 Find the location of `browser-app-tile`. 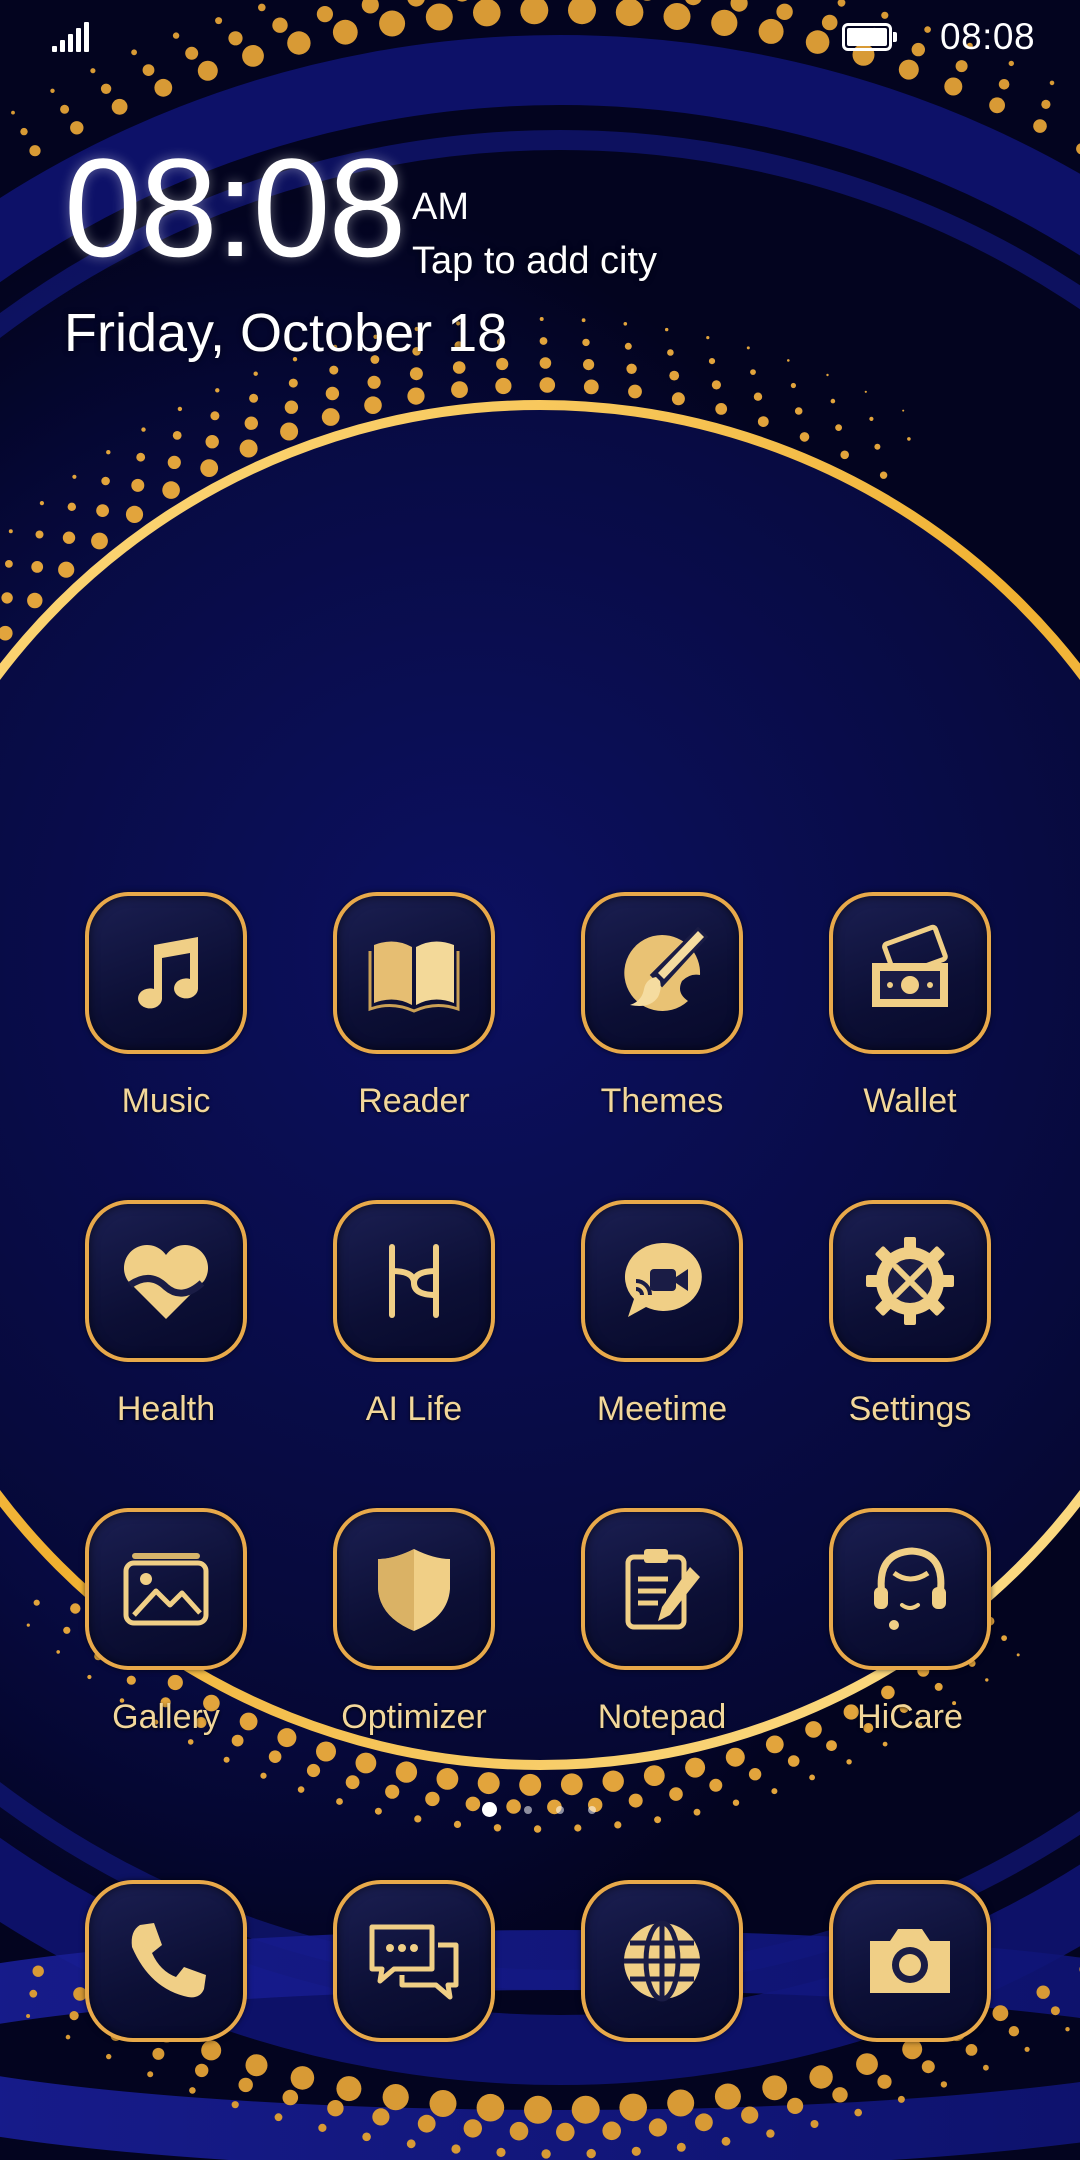

browser-app-tile is located at coordinates (662, 1961).